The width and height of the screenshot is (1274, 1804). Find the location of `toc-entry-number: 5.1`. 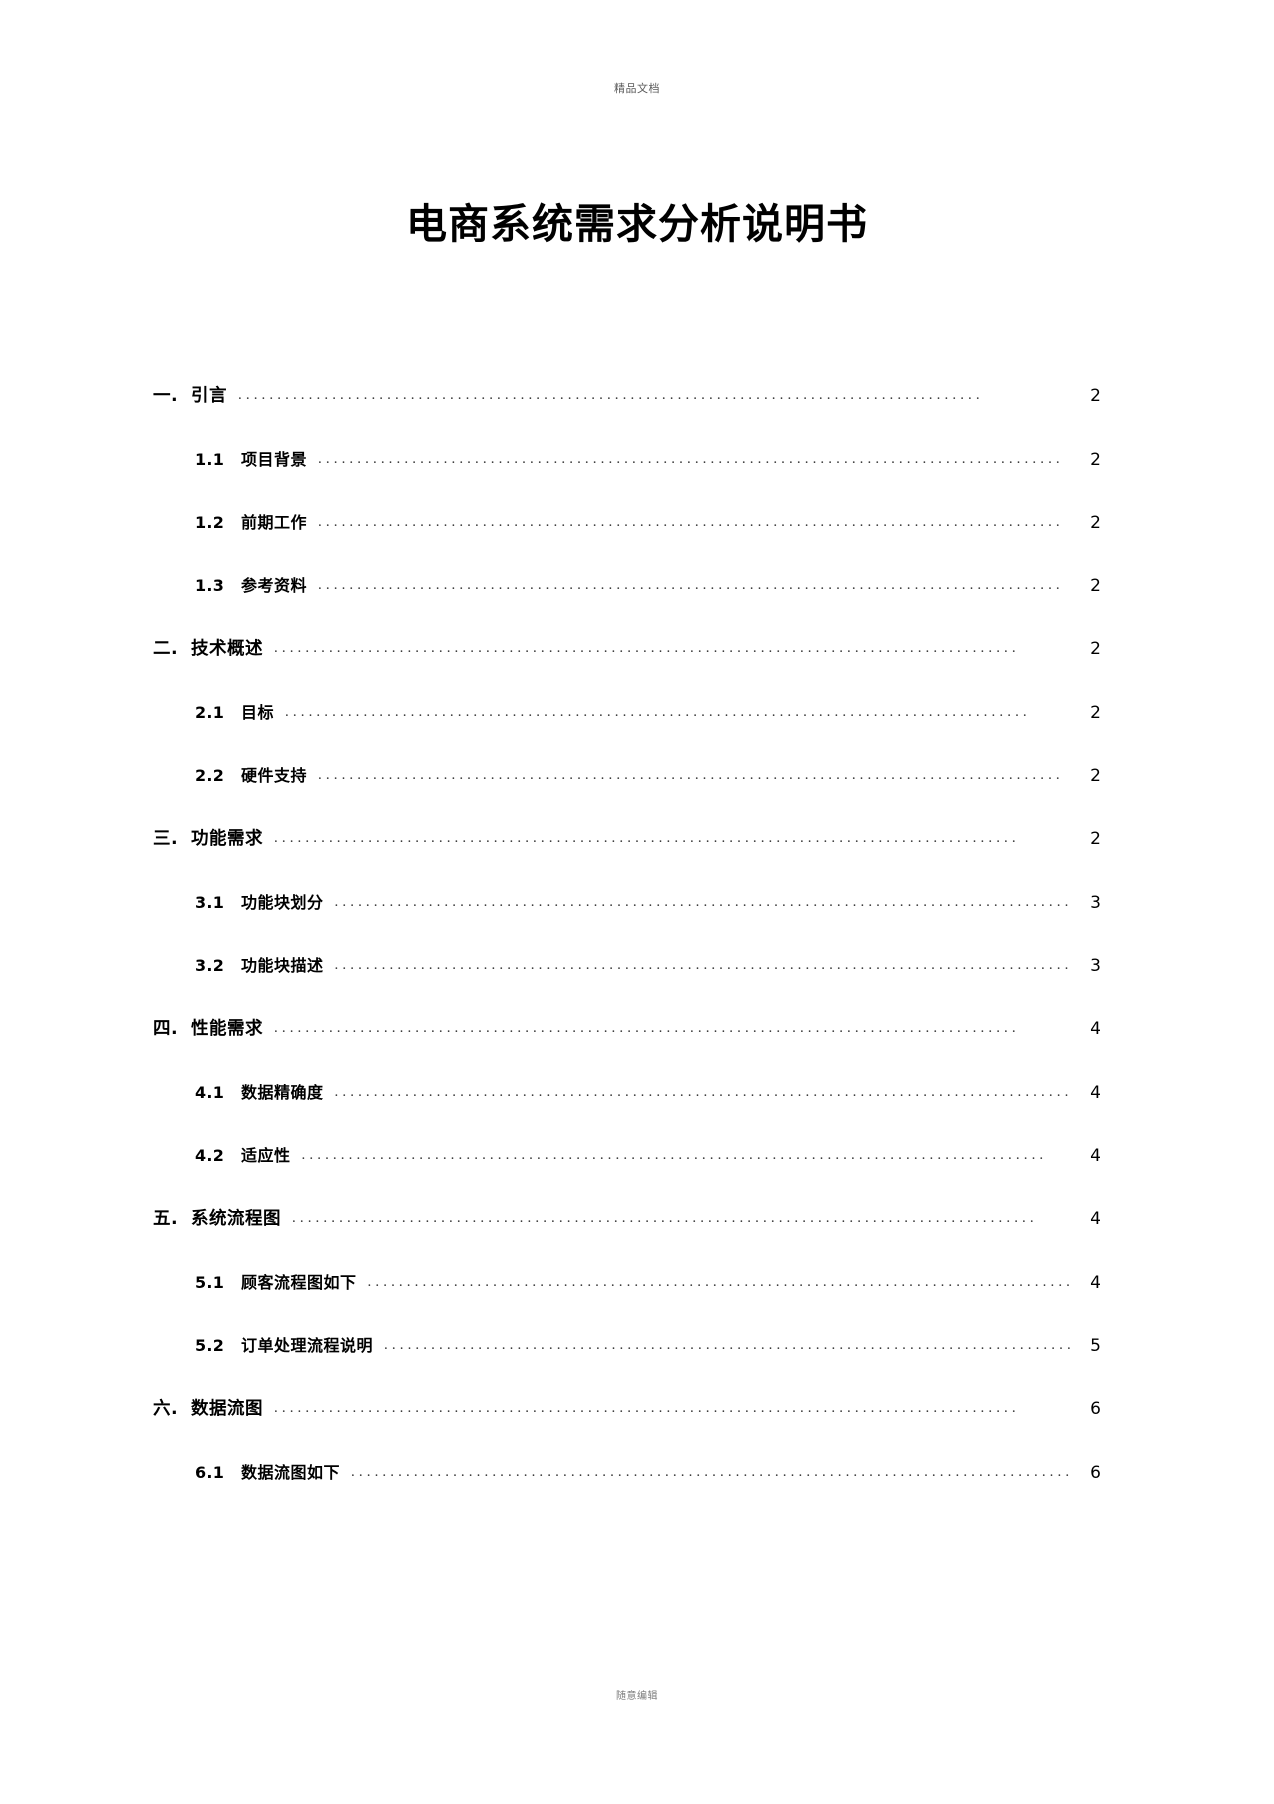

toc-entry-number: 5.1 is located at coordinates (210, 1282).